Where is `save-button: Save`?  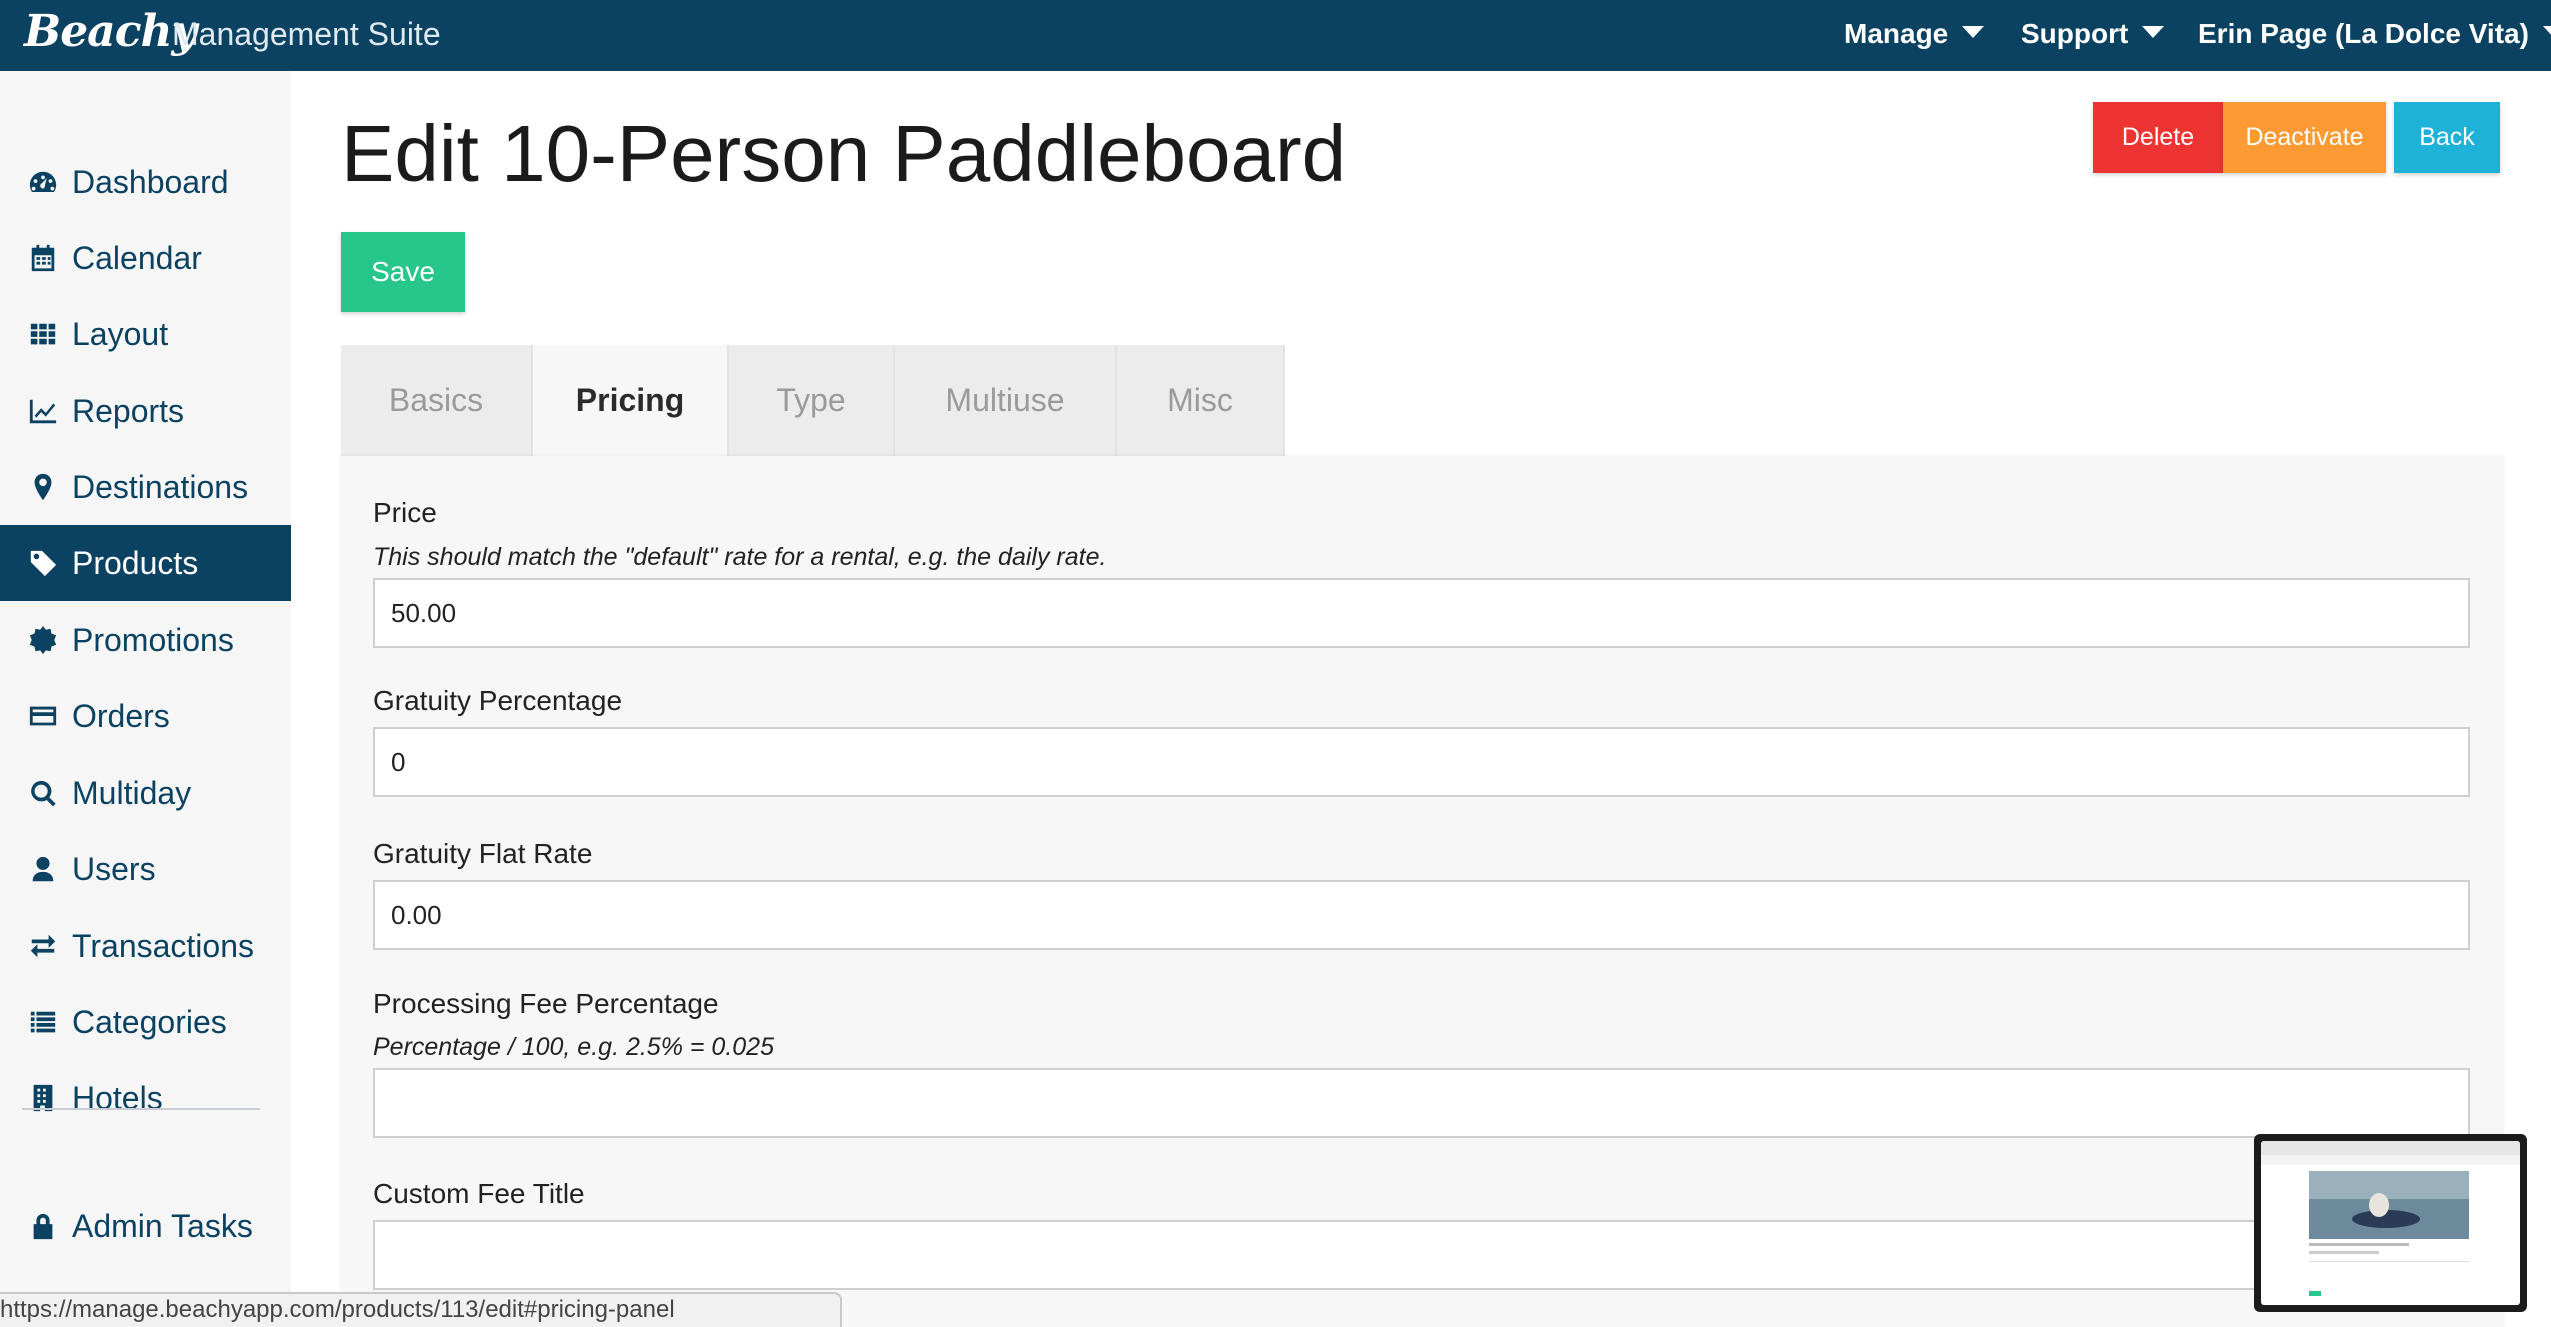 save-button: Save is located at coordinates (403, 272).